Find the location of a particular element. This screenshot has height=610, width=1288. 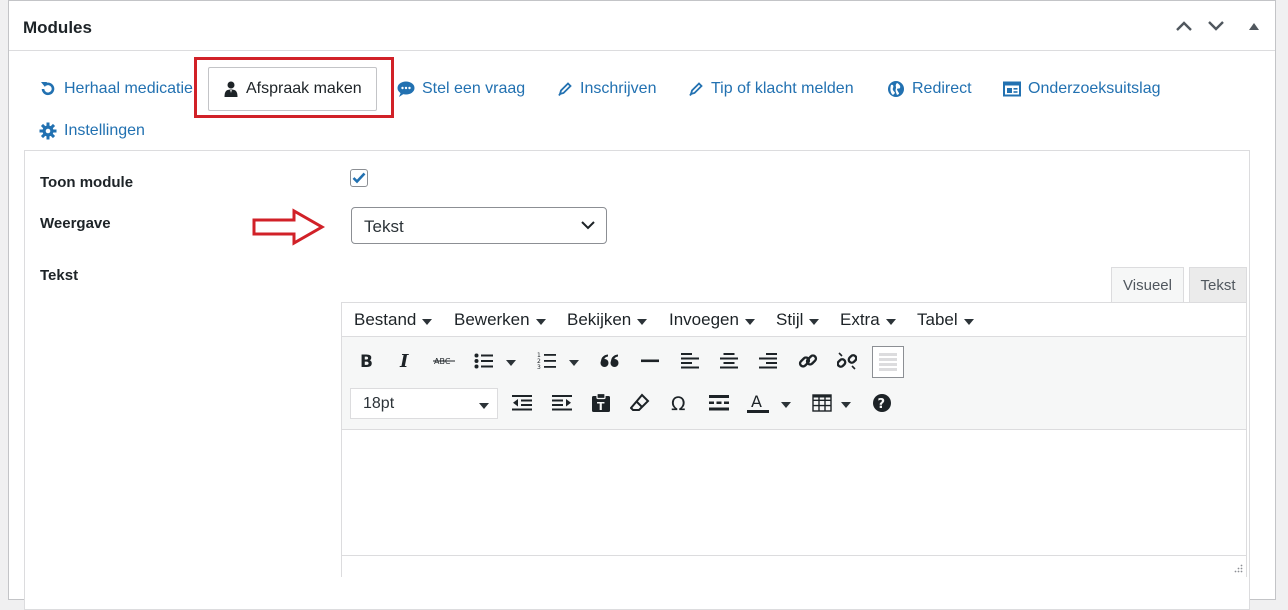

menu-label: Invoegen is located at coordinates (704, 319).